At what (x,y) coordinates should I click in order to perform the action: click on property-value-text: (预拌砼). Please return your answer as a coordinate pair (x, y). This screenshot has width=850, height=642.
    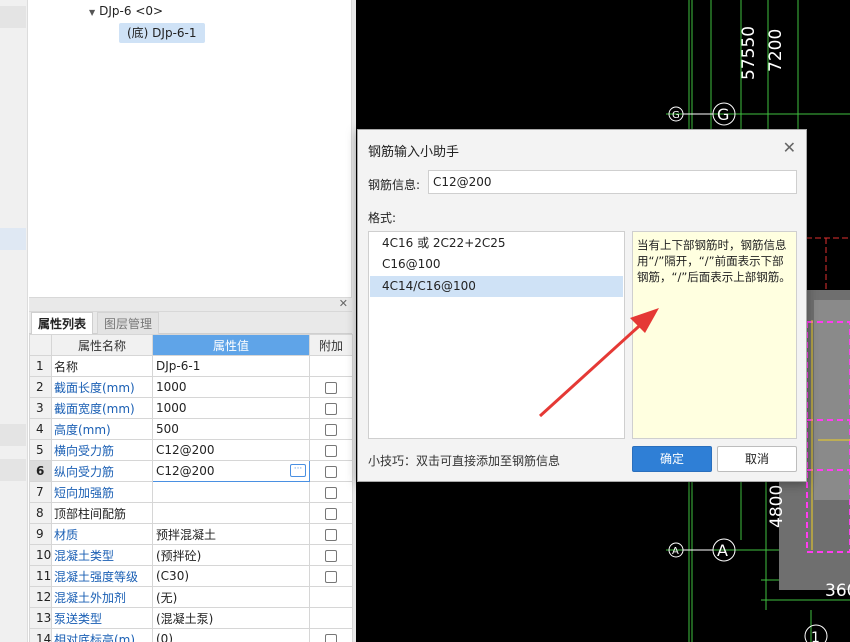
    Looking at the image, I should click on (179, 555).